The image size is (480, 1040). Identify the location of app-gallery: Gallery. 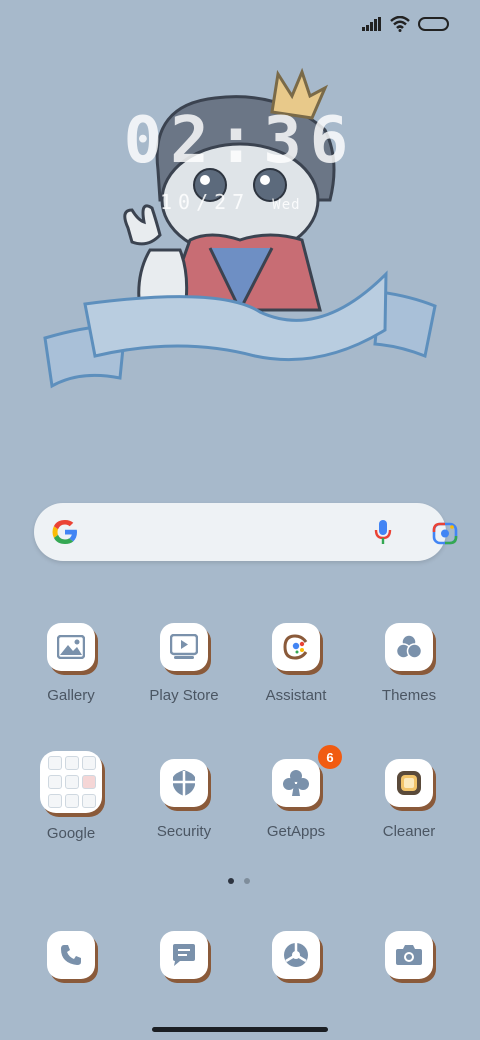
(71, 663).